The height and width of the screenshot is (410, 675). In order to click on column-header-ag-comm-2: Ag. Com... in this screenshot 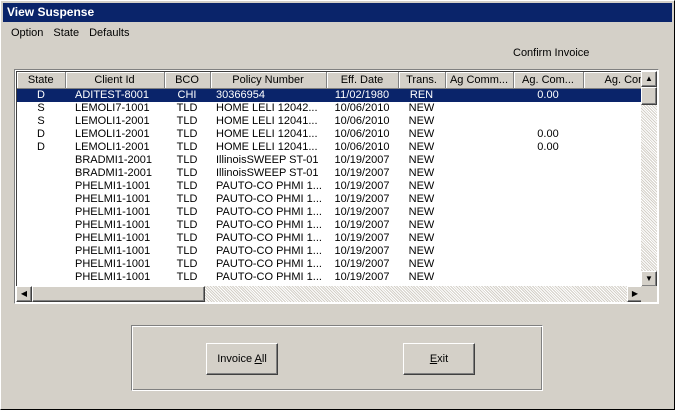, I will do `click(548, 80)`.